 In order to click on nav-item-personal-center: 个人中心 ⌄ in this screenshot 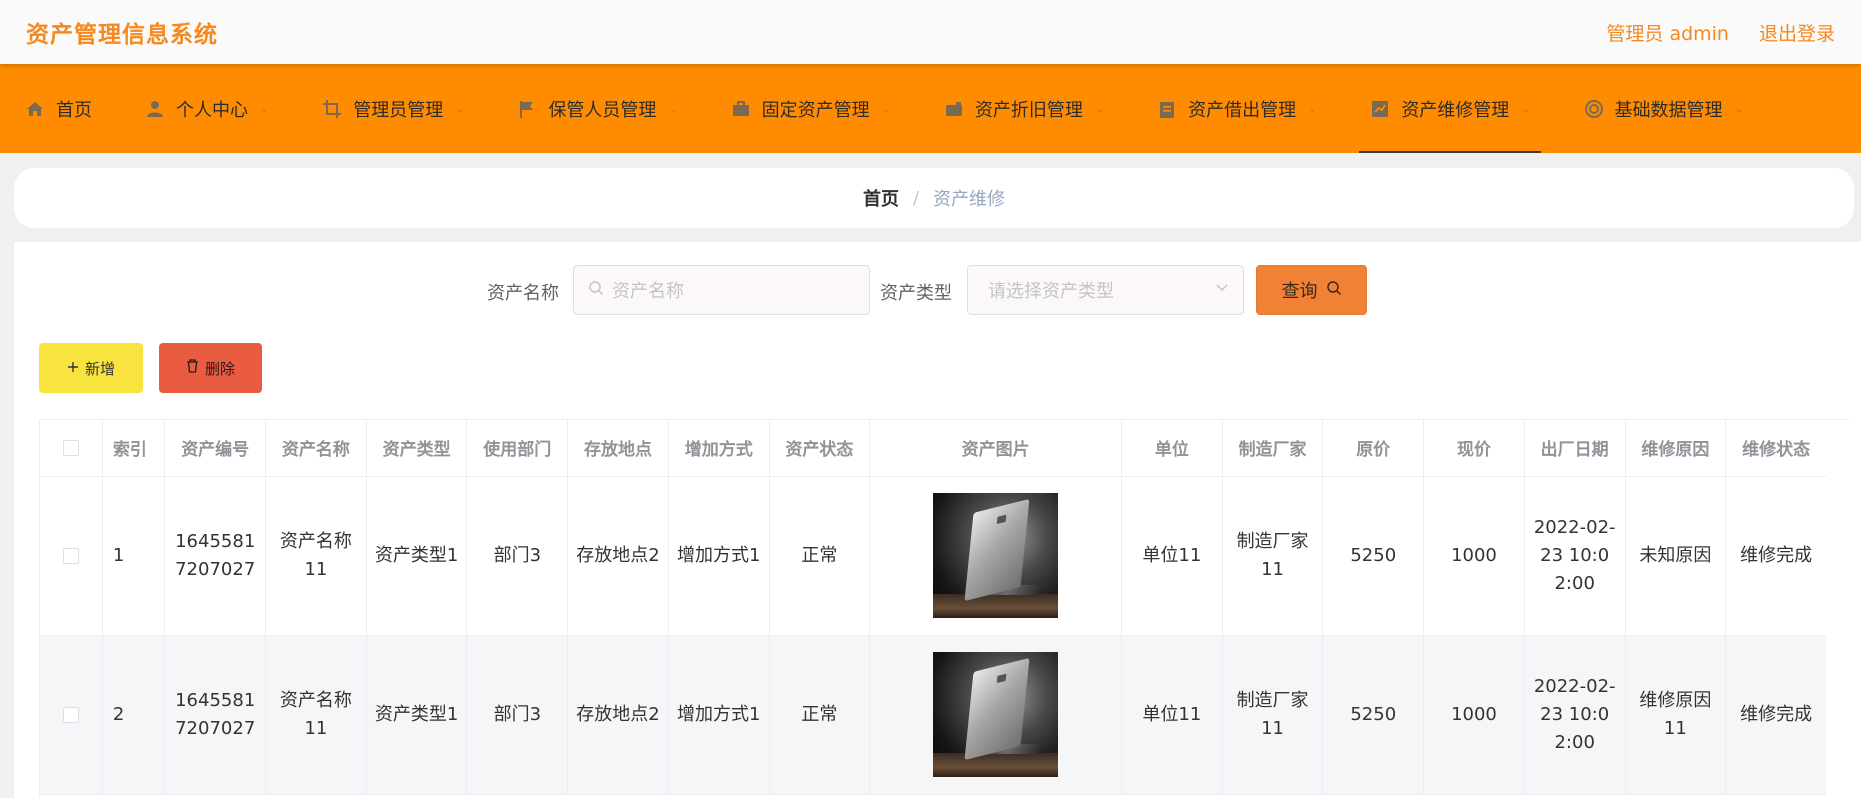, I will do `click(206, 108)`.